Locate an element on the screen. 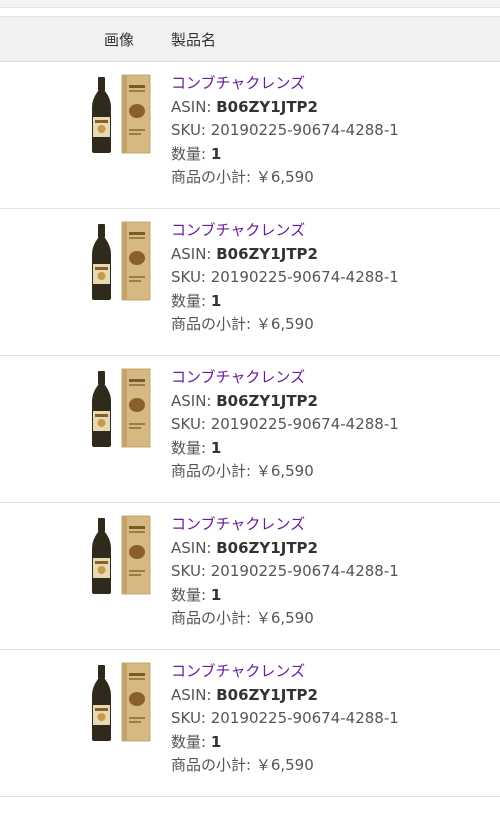  top-divider is located at coordinates (250, 4).